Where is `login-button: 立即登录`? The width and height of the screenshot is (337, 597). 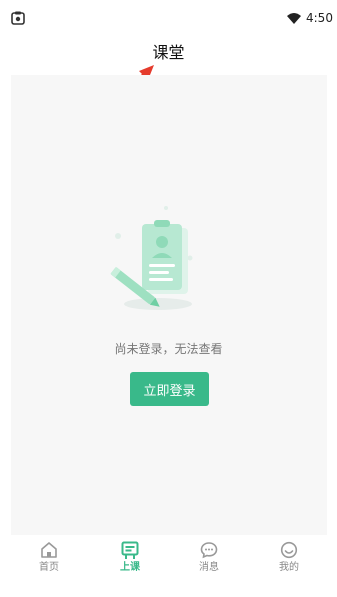 login-button: 立即登录 is located at coordinates (169, 389).